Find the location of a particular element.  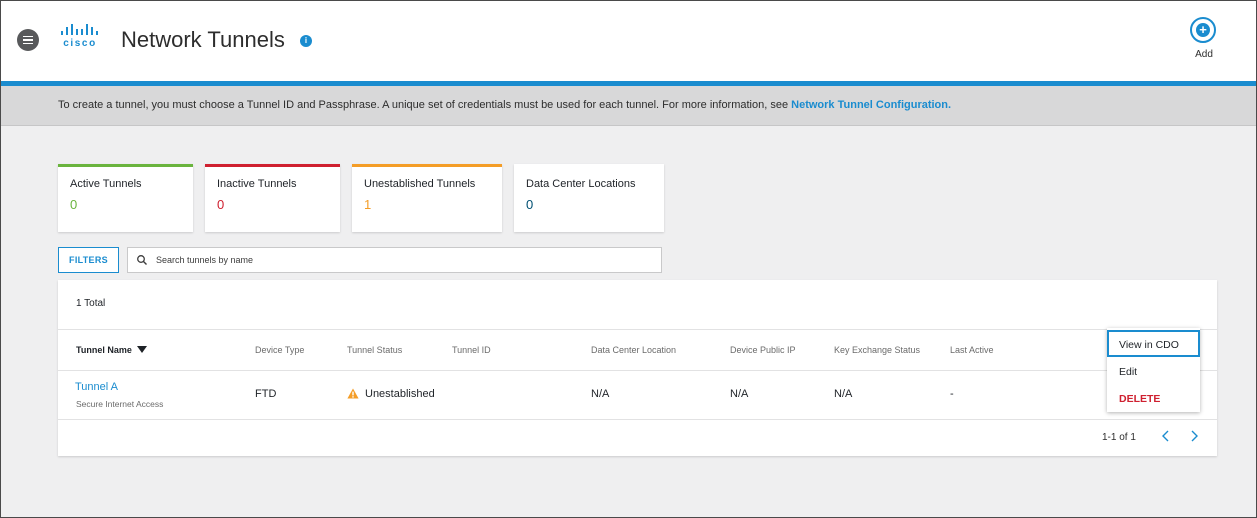

stat-card-unestablished-tunnels: Unestablished Tunnels 1 is located at coordinates (427, 198).